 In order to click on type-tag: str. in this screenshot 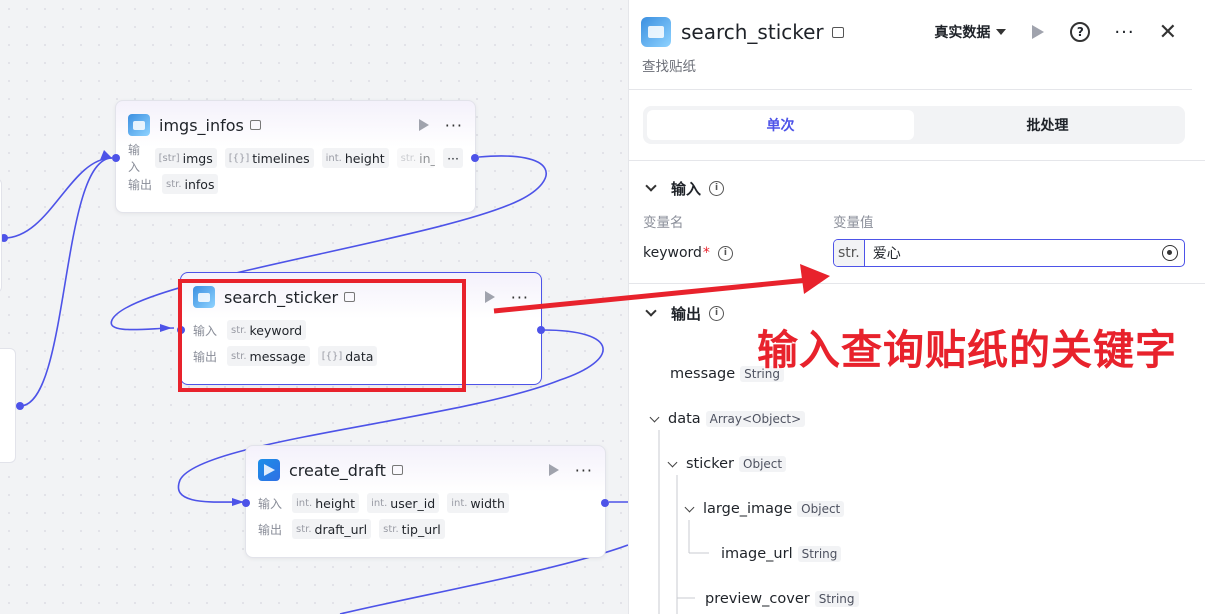, I will do `click(849, 253)`.